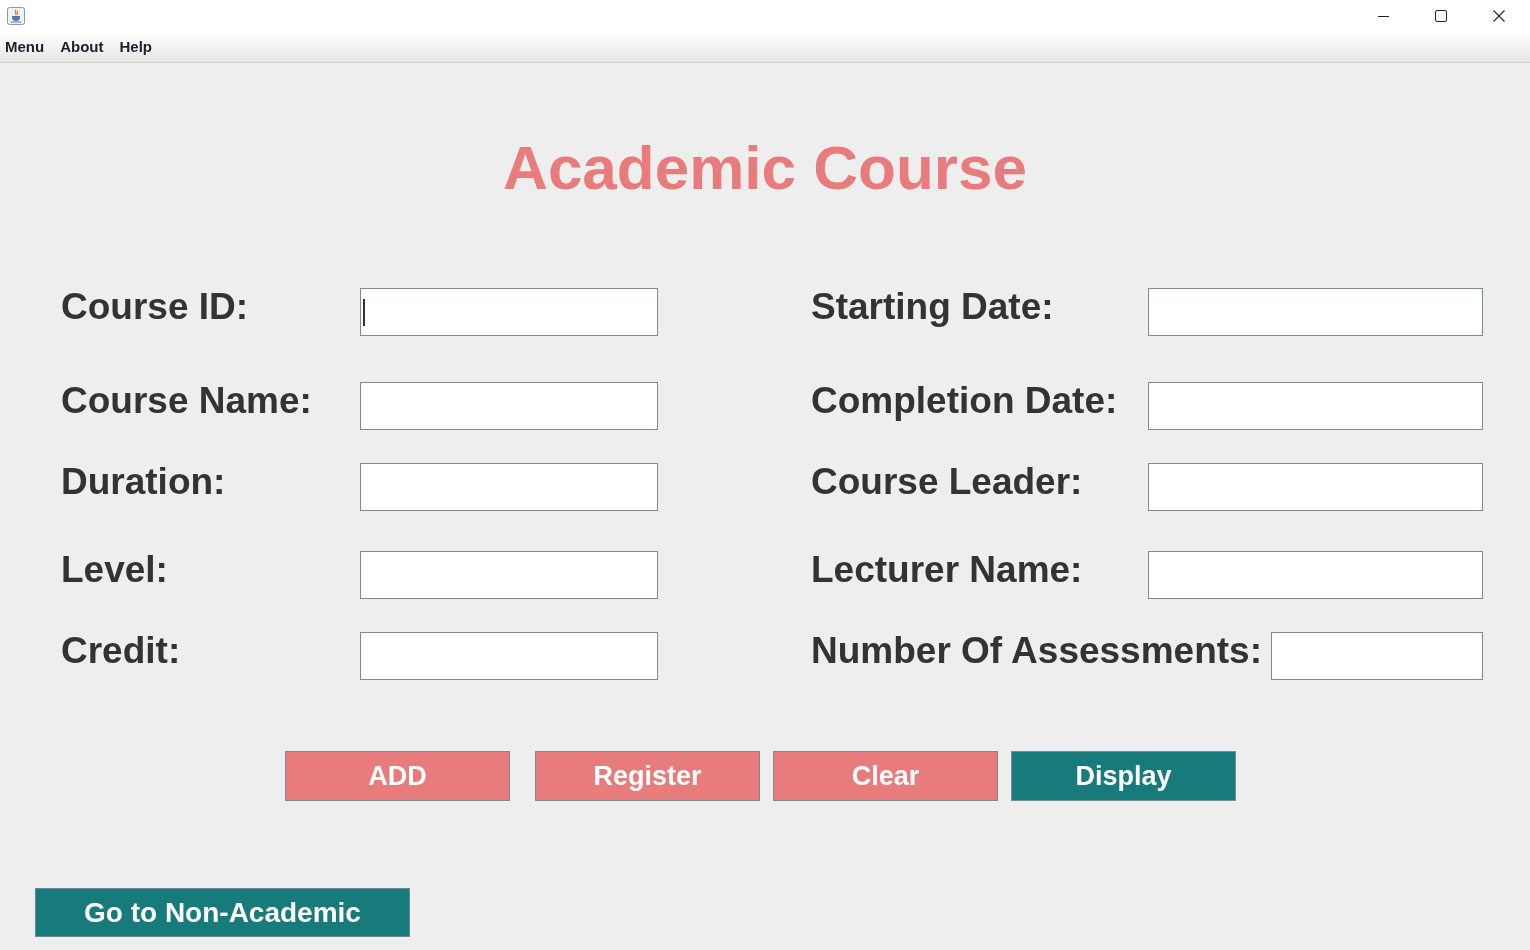 The image size is (1530, 950). Describe the element at coordinates (933, 307) in the screenshot. I see `field-label: Starting Date:` at that location.